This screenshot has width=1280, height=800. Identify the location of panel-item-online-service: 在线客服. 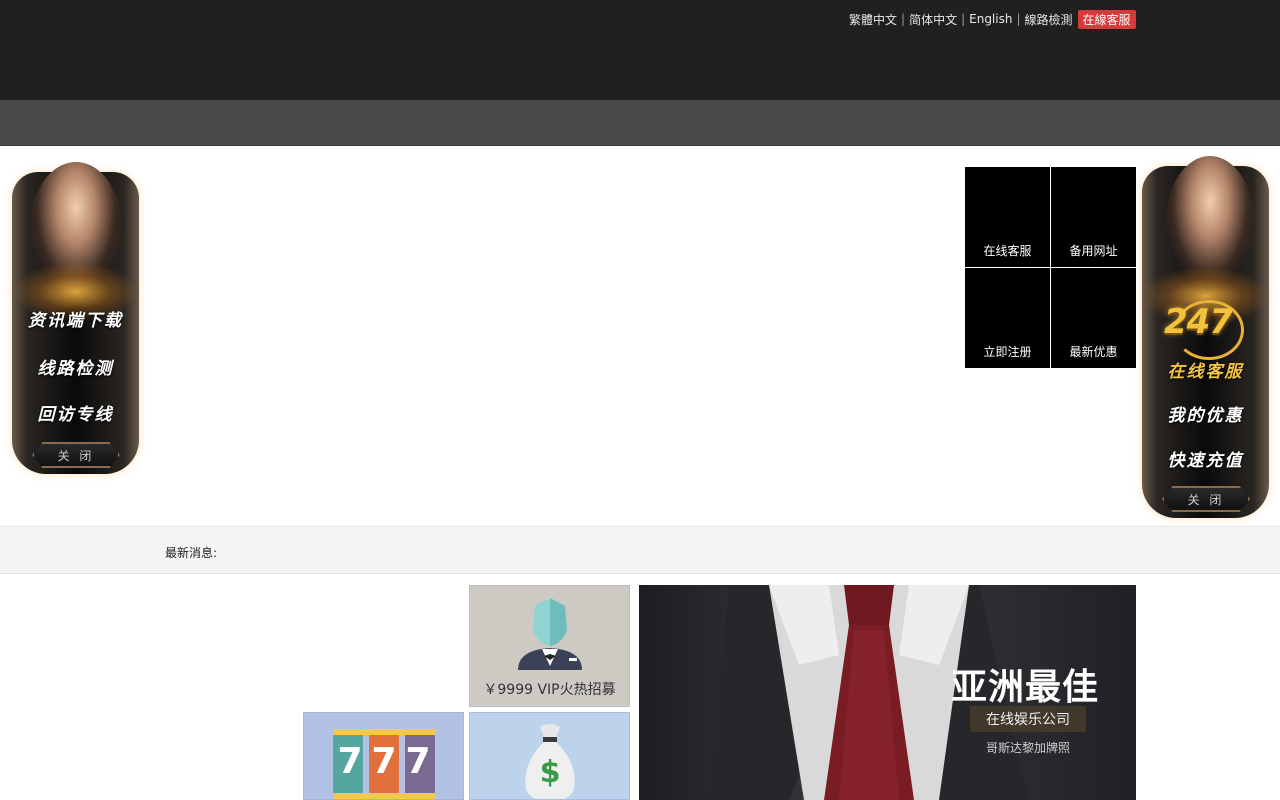
(1205, 369).